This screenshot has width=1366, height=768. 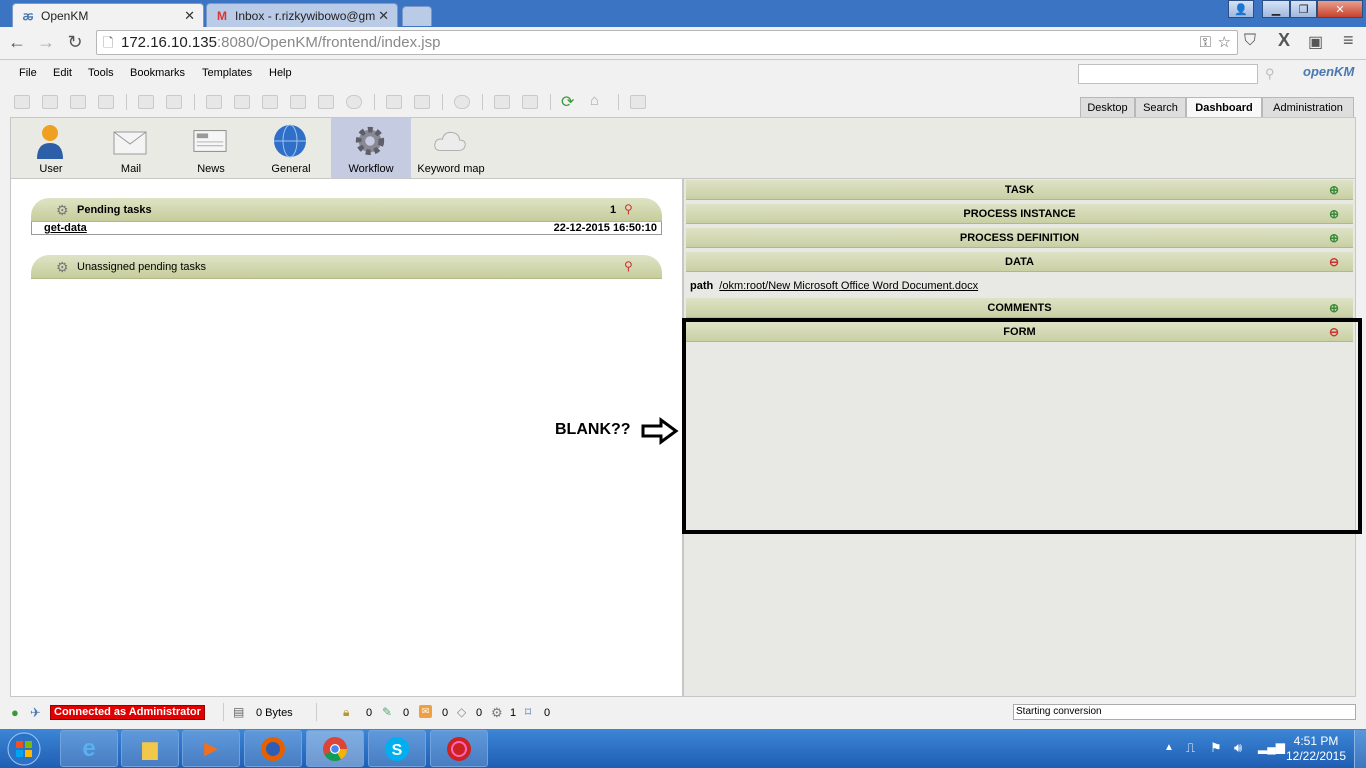 What do you see at coordinates (1340, 9) in the screenshot?
I see `close-window-button: ✕` at bounding box center [1340, 9].